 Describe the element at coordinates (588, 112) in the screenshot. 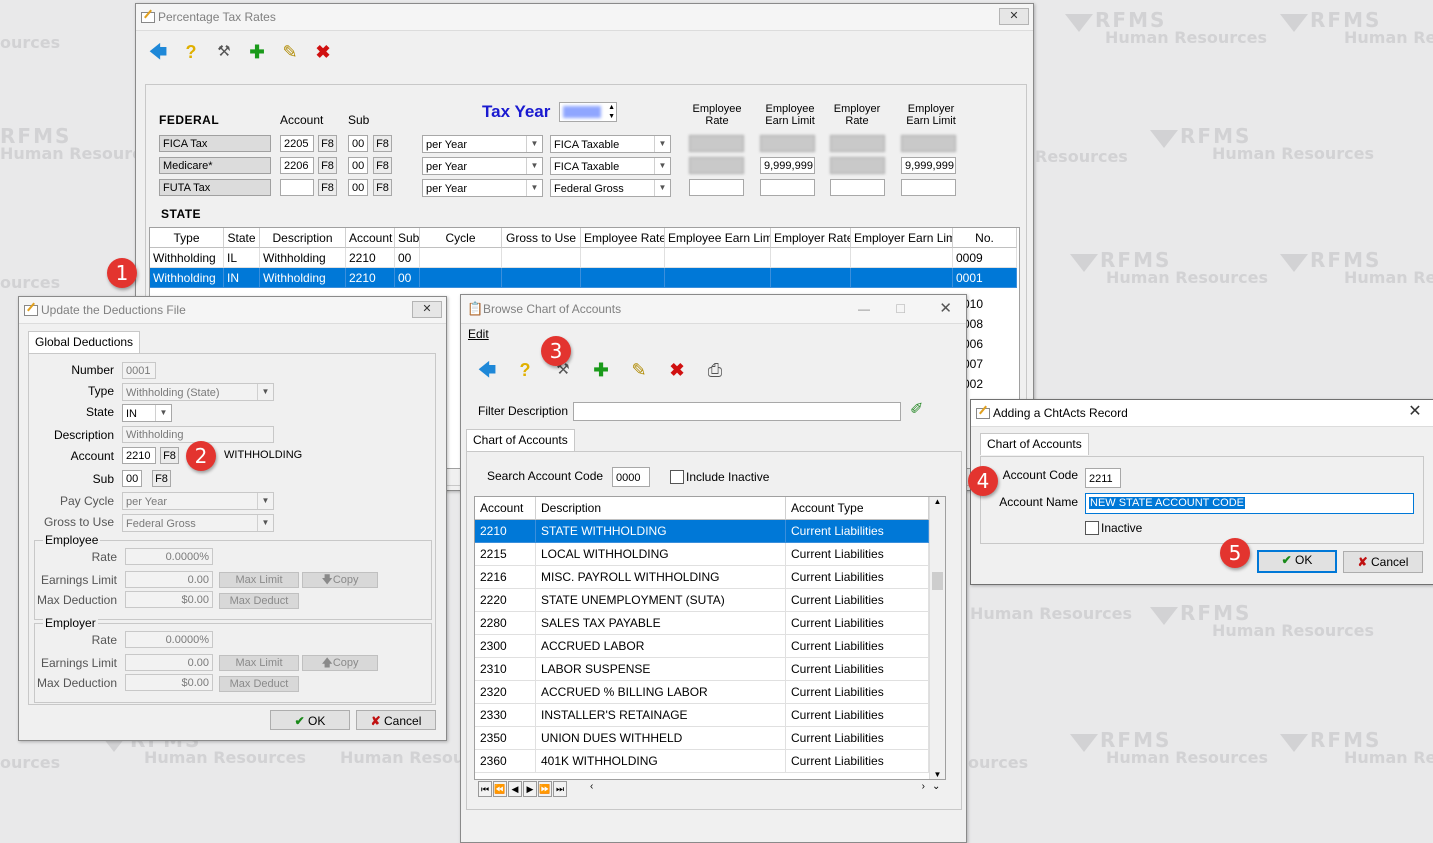

I see `tax-year-input: ▲ ▼` at that location.